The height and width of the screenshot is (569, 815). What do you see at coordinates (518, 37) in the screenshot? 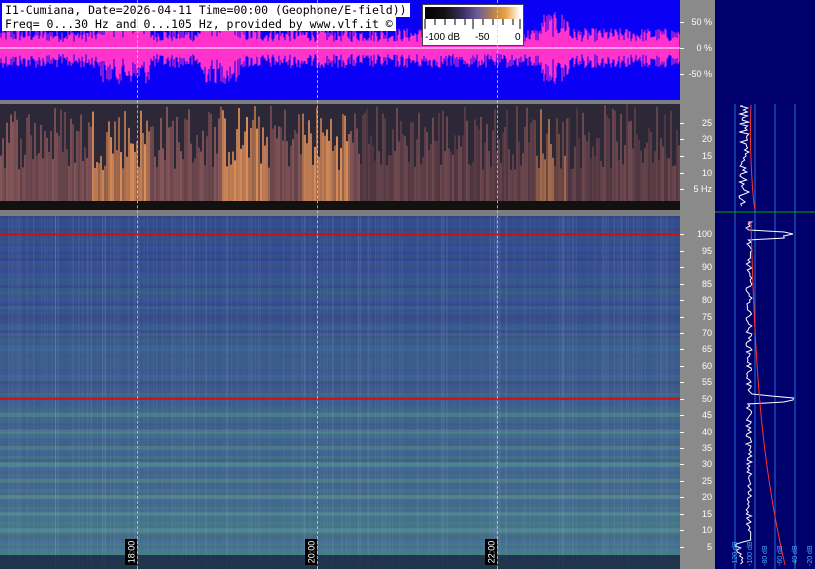
I see `colorbar-label-max: 0` at bounding box center [518, 37].